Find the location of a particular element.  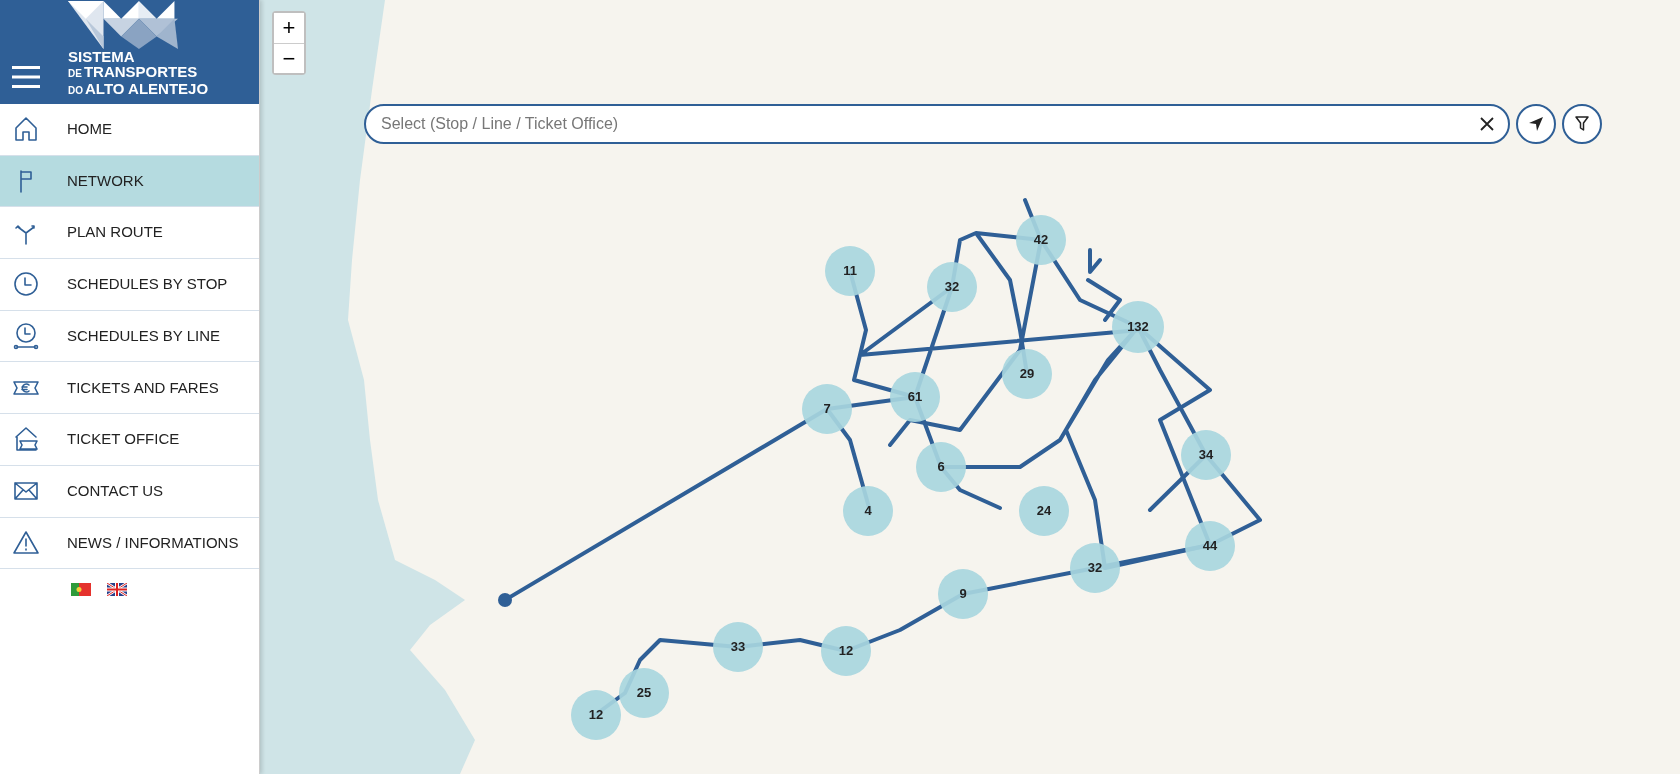

clock-icon is located at coordinates (26, 284).